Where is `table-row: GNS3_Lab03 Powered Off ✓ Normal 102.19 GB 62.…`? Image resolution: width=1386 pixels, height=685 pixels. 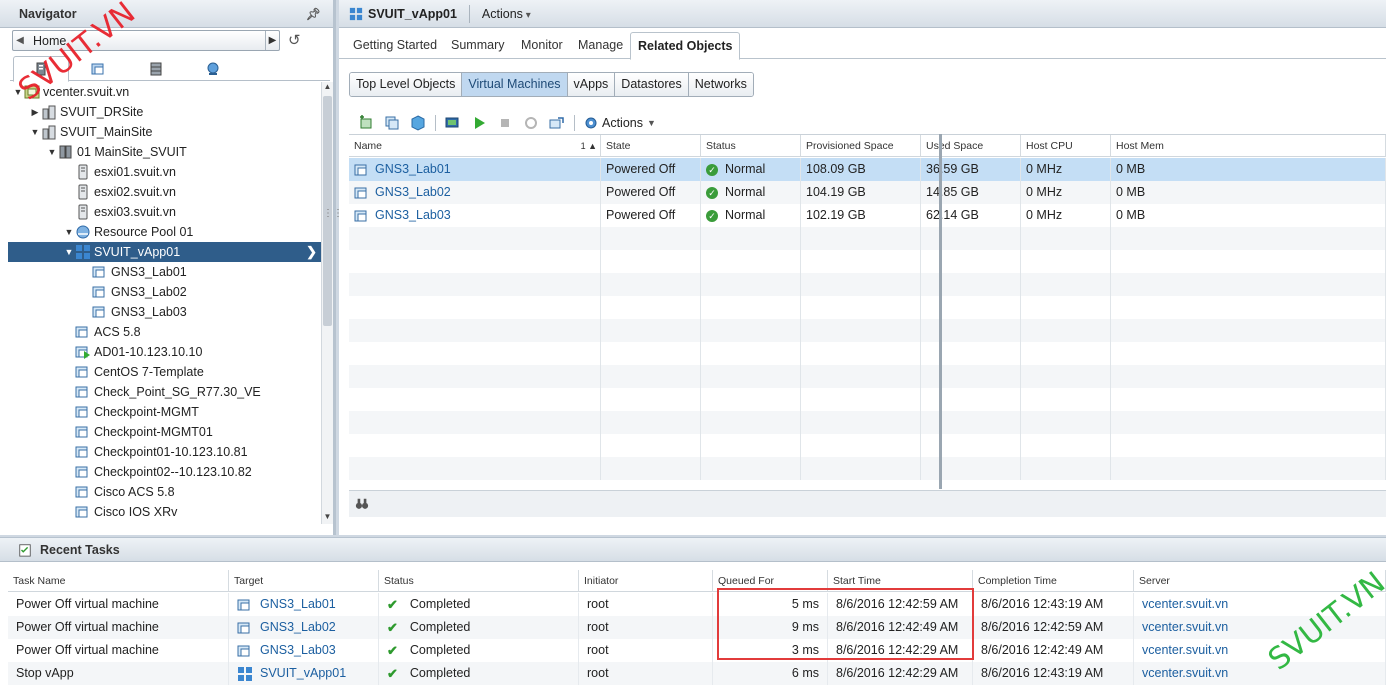
table-row: GNS3_Lab03 Powered Off ✓ Normal 102.19 GB 62.… is located at coordinates (867, 215).